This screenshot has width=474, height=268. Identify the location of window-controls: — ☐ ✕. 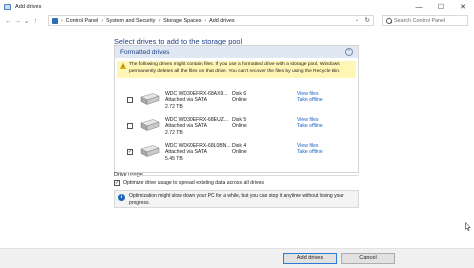
(441, 7).